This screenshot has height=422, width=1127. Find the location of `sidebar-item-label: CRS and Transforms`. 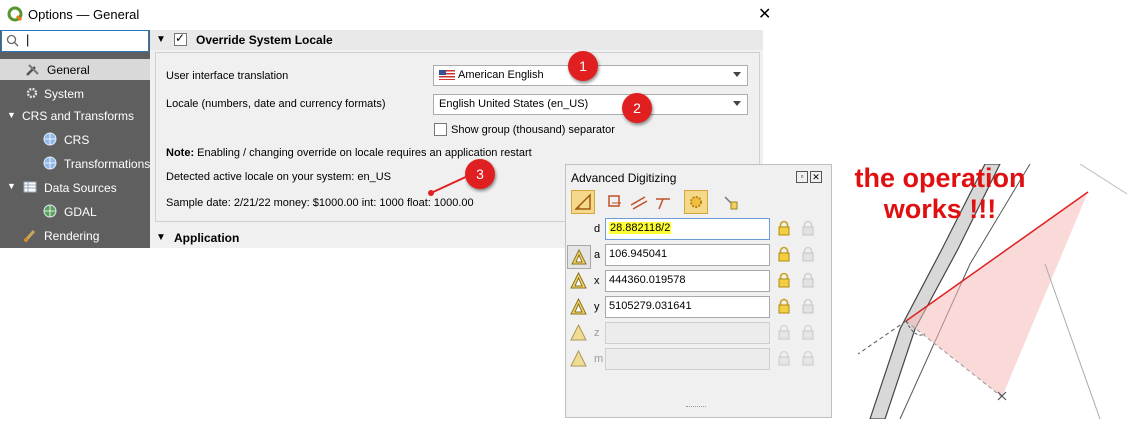

sidebar-item-label: CRS and Transforms is located at coordinates (78, 116).